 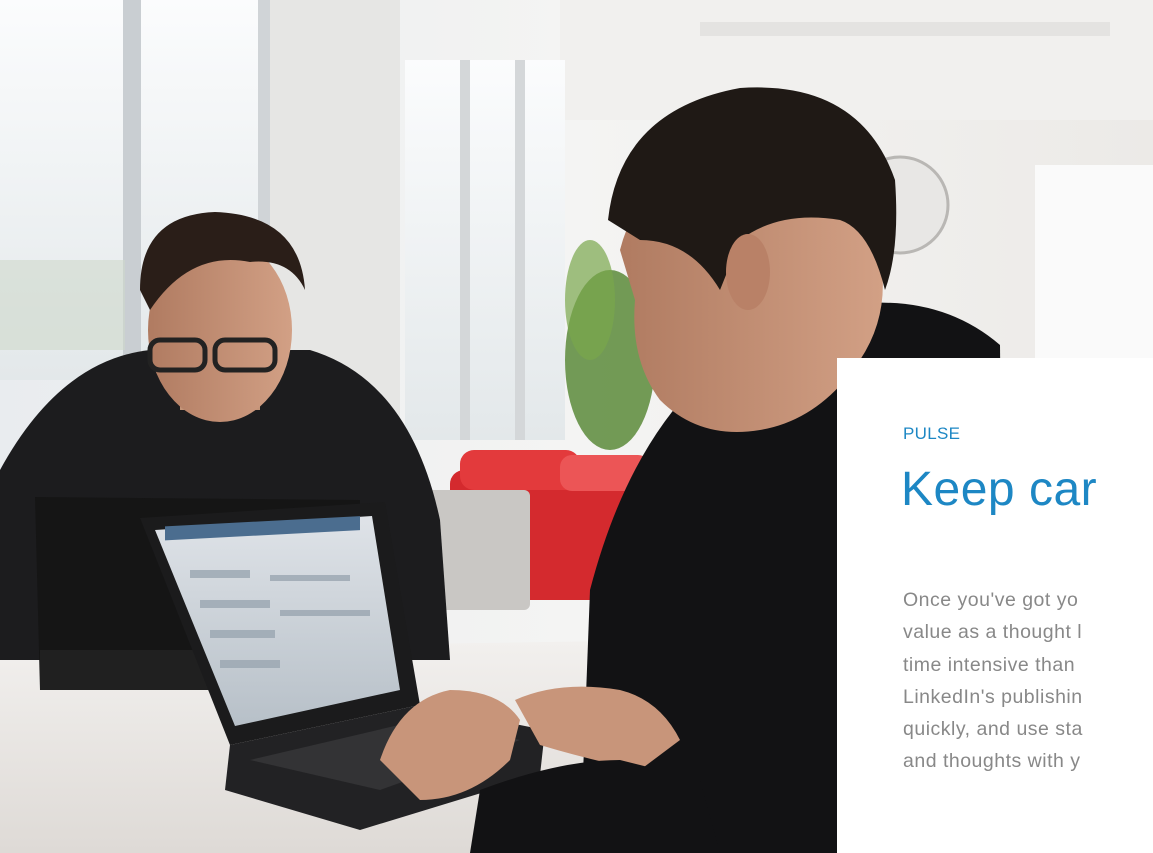 I want to click on card-headline: Keep car, so click(x=999, y=489).